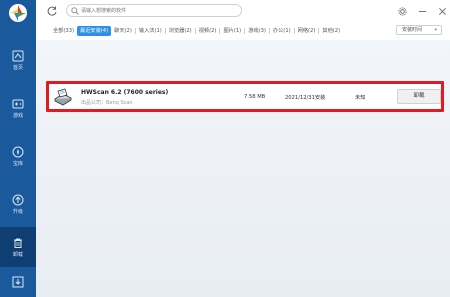 The height and width of the screenshot is (297, 450). What do you see at coordinates (159, 10) in the screenshot?
I see `search-input` at bounding box center [159, 10].